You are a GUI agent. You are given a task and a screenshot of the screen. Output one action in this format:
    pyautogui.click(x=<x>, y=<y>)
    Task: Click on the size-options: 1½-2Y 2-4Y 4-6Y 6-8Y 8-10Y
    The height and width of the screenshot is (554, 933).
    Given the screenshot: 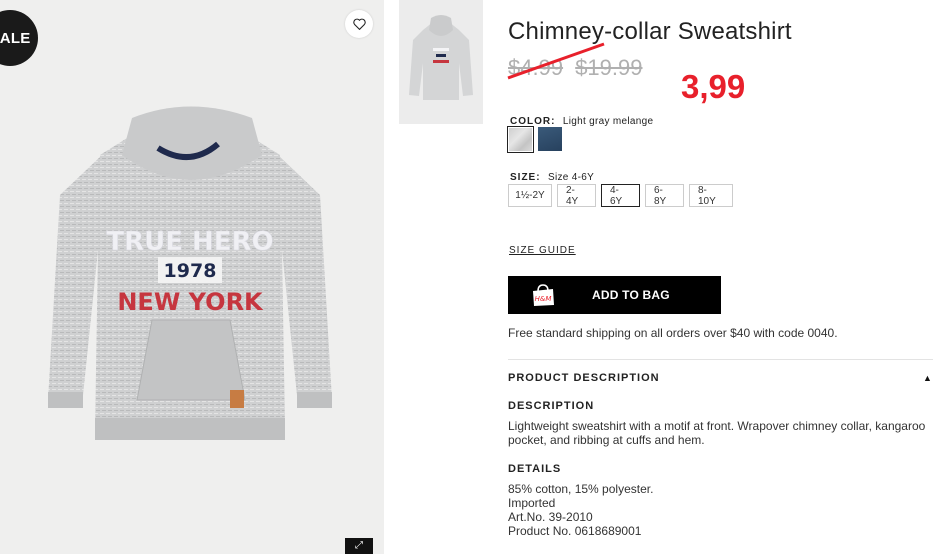 What is the action you would take?
    pyautogui.click(x=620, y=195)
    